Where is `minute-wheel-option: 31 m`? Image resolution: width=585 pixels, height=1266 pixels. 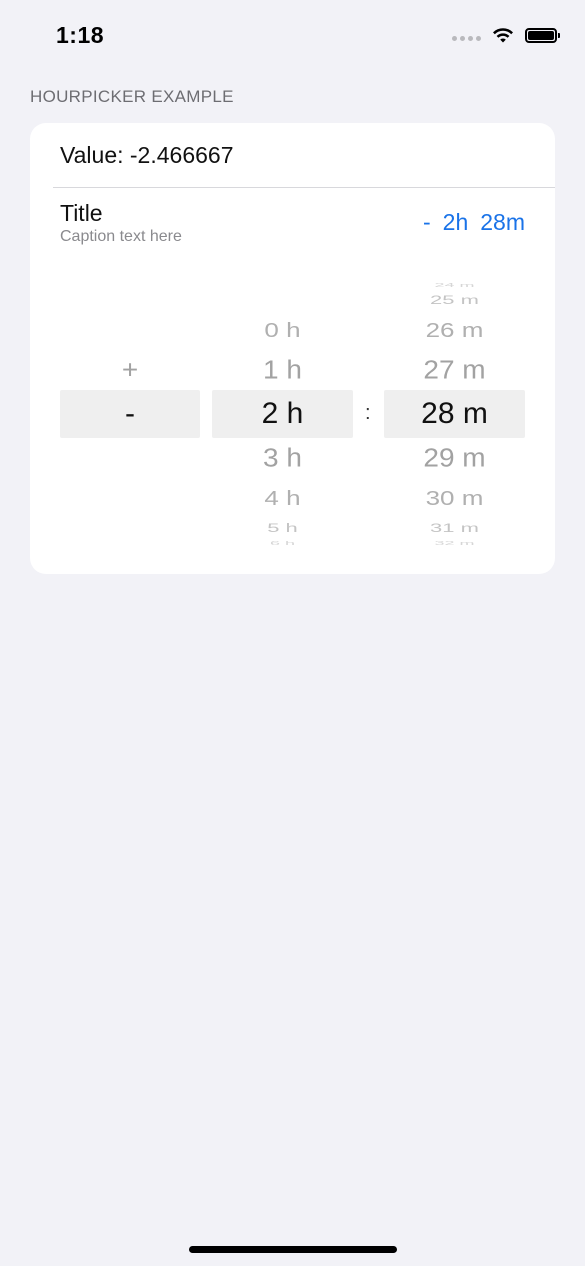
minute-wheel-option: 31 m is located at coordinates (454, 528).